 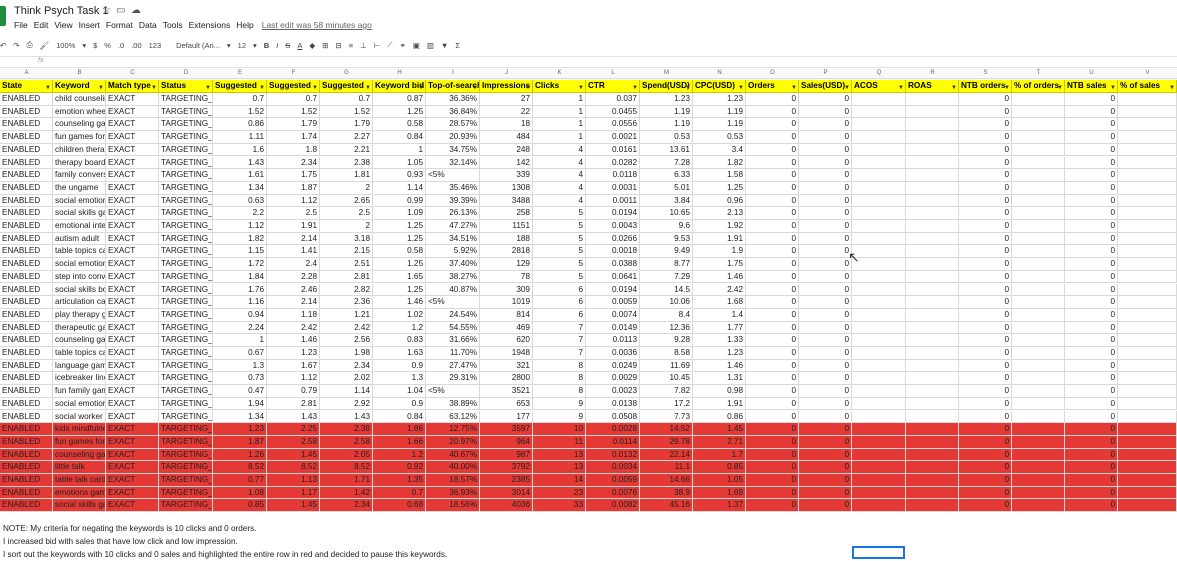 What do you see at coordinates (399, 442) in the screenshot?
I see `table-cell: 1.66` at bounding box center [399, 442].